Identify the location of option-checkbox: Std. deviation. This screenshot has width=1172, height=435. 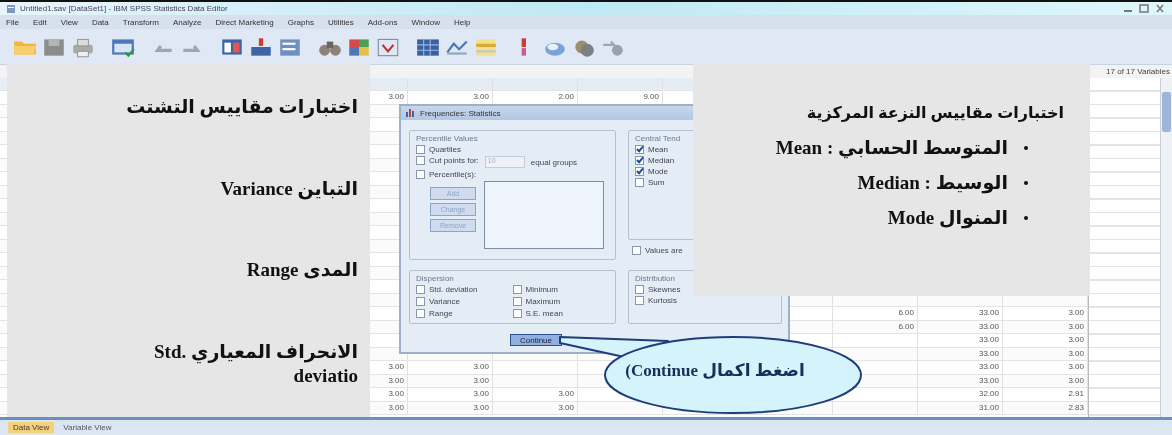
(447, 289).